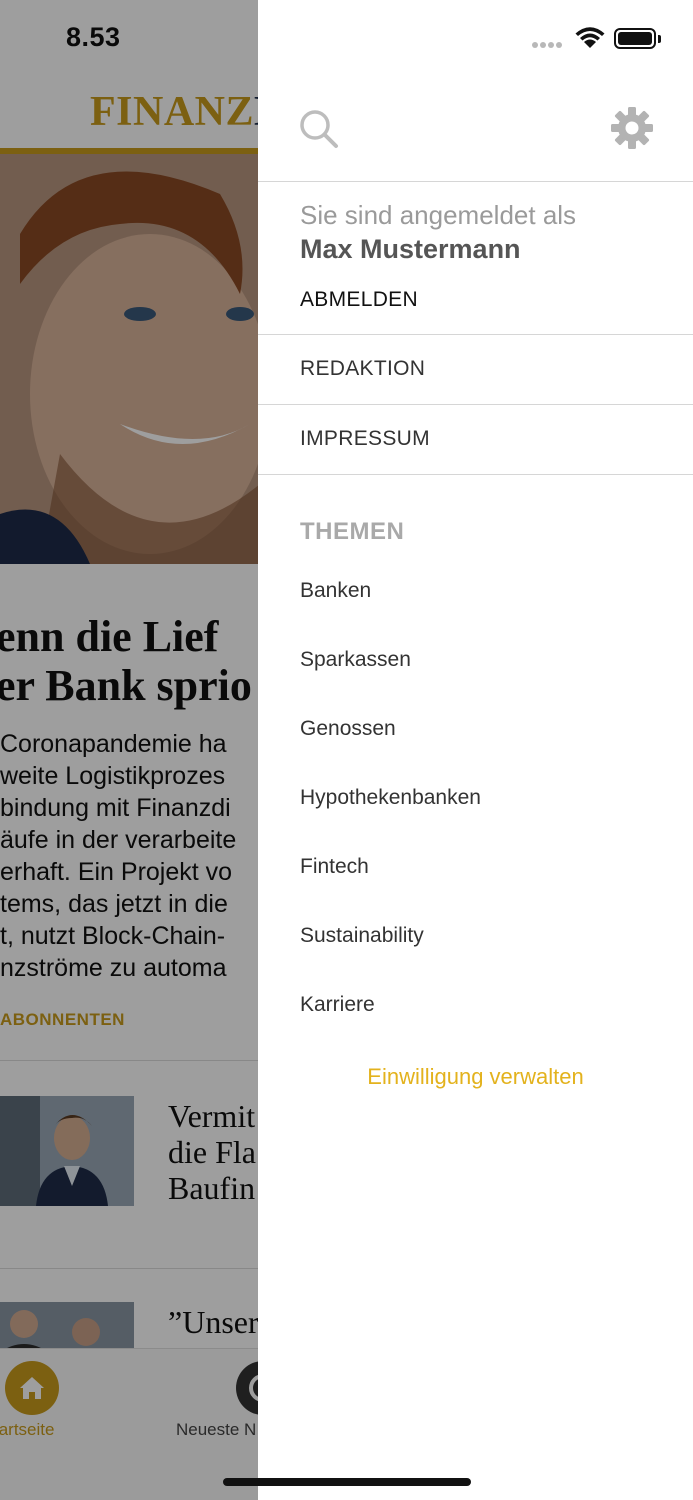 This screenshot has height=1500, width=693. I want to click on manage-consent-link: Einwilligung verwalten, so click(475, 1077).